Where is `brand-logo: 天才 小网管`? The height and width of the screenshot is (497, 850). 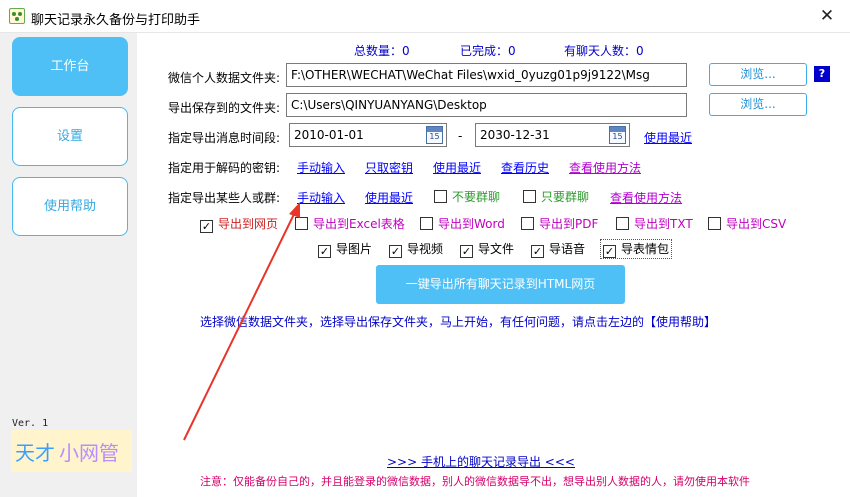
brand-logo: 天才 小网管 is located at coordinates (71, 451).